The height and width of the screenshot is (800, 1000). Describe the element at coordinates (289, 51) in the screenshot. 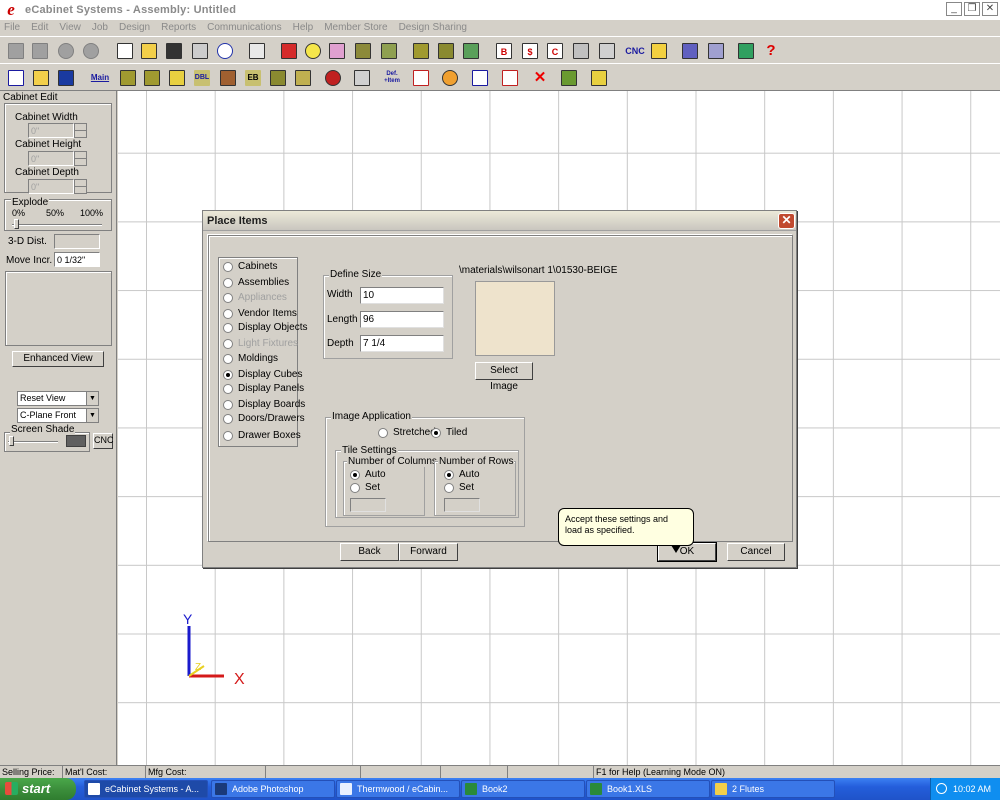

I see `material-icon` at that location.